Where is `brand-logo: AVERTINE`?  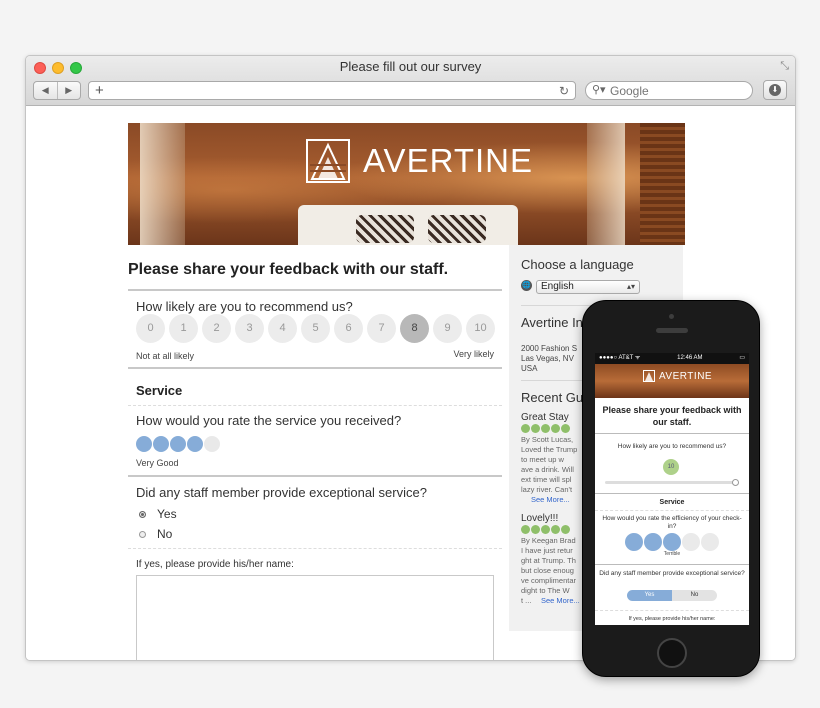
brand-logo: AVERTINE is located at coordinates (419, 161).